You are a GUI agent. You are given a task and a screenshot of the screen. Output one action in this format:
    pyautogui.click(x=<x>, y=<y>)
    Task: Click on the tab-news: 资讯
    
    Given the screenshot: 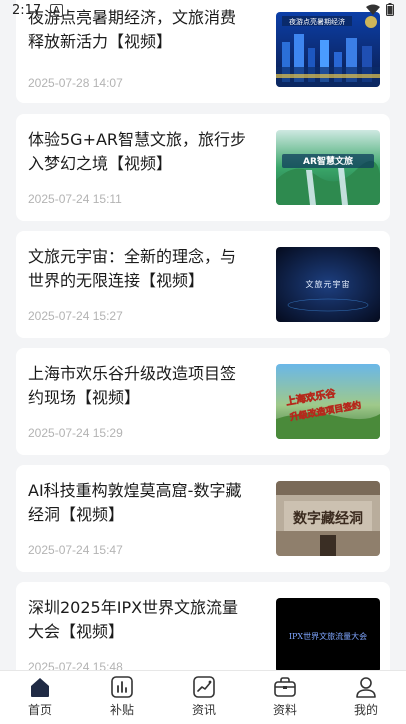 What is the action you would take?
    pyautogui.click(x=204, y=696)
    